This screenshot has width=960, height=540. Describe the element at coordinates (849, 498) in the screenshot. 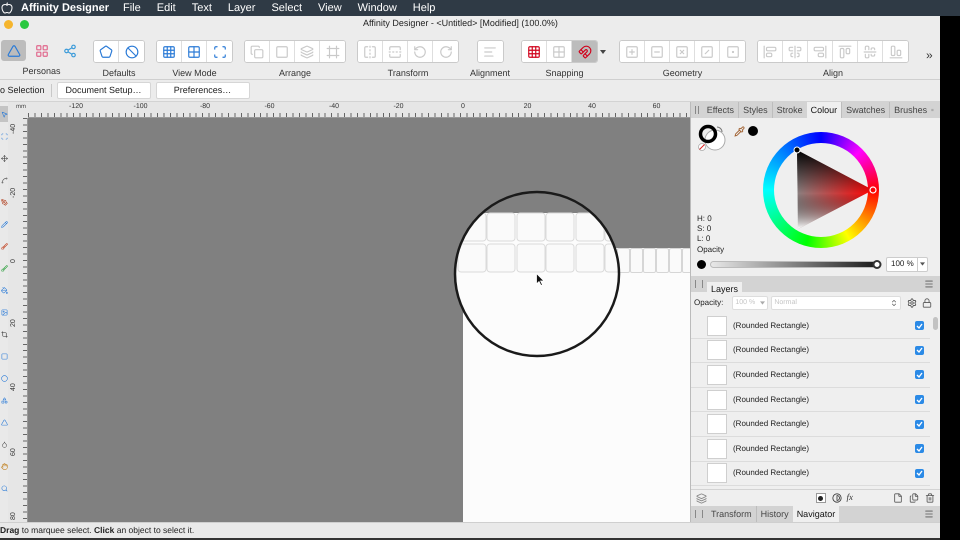

I see `fx-button: fx` at that location.